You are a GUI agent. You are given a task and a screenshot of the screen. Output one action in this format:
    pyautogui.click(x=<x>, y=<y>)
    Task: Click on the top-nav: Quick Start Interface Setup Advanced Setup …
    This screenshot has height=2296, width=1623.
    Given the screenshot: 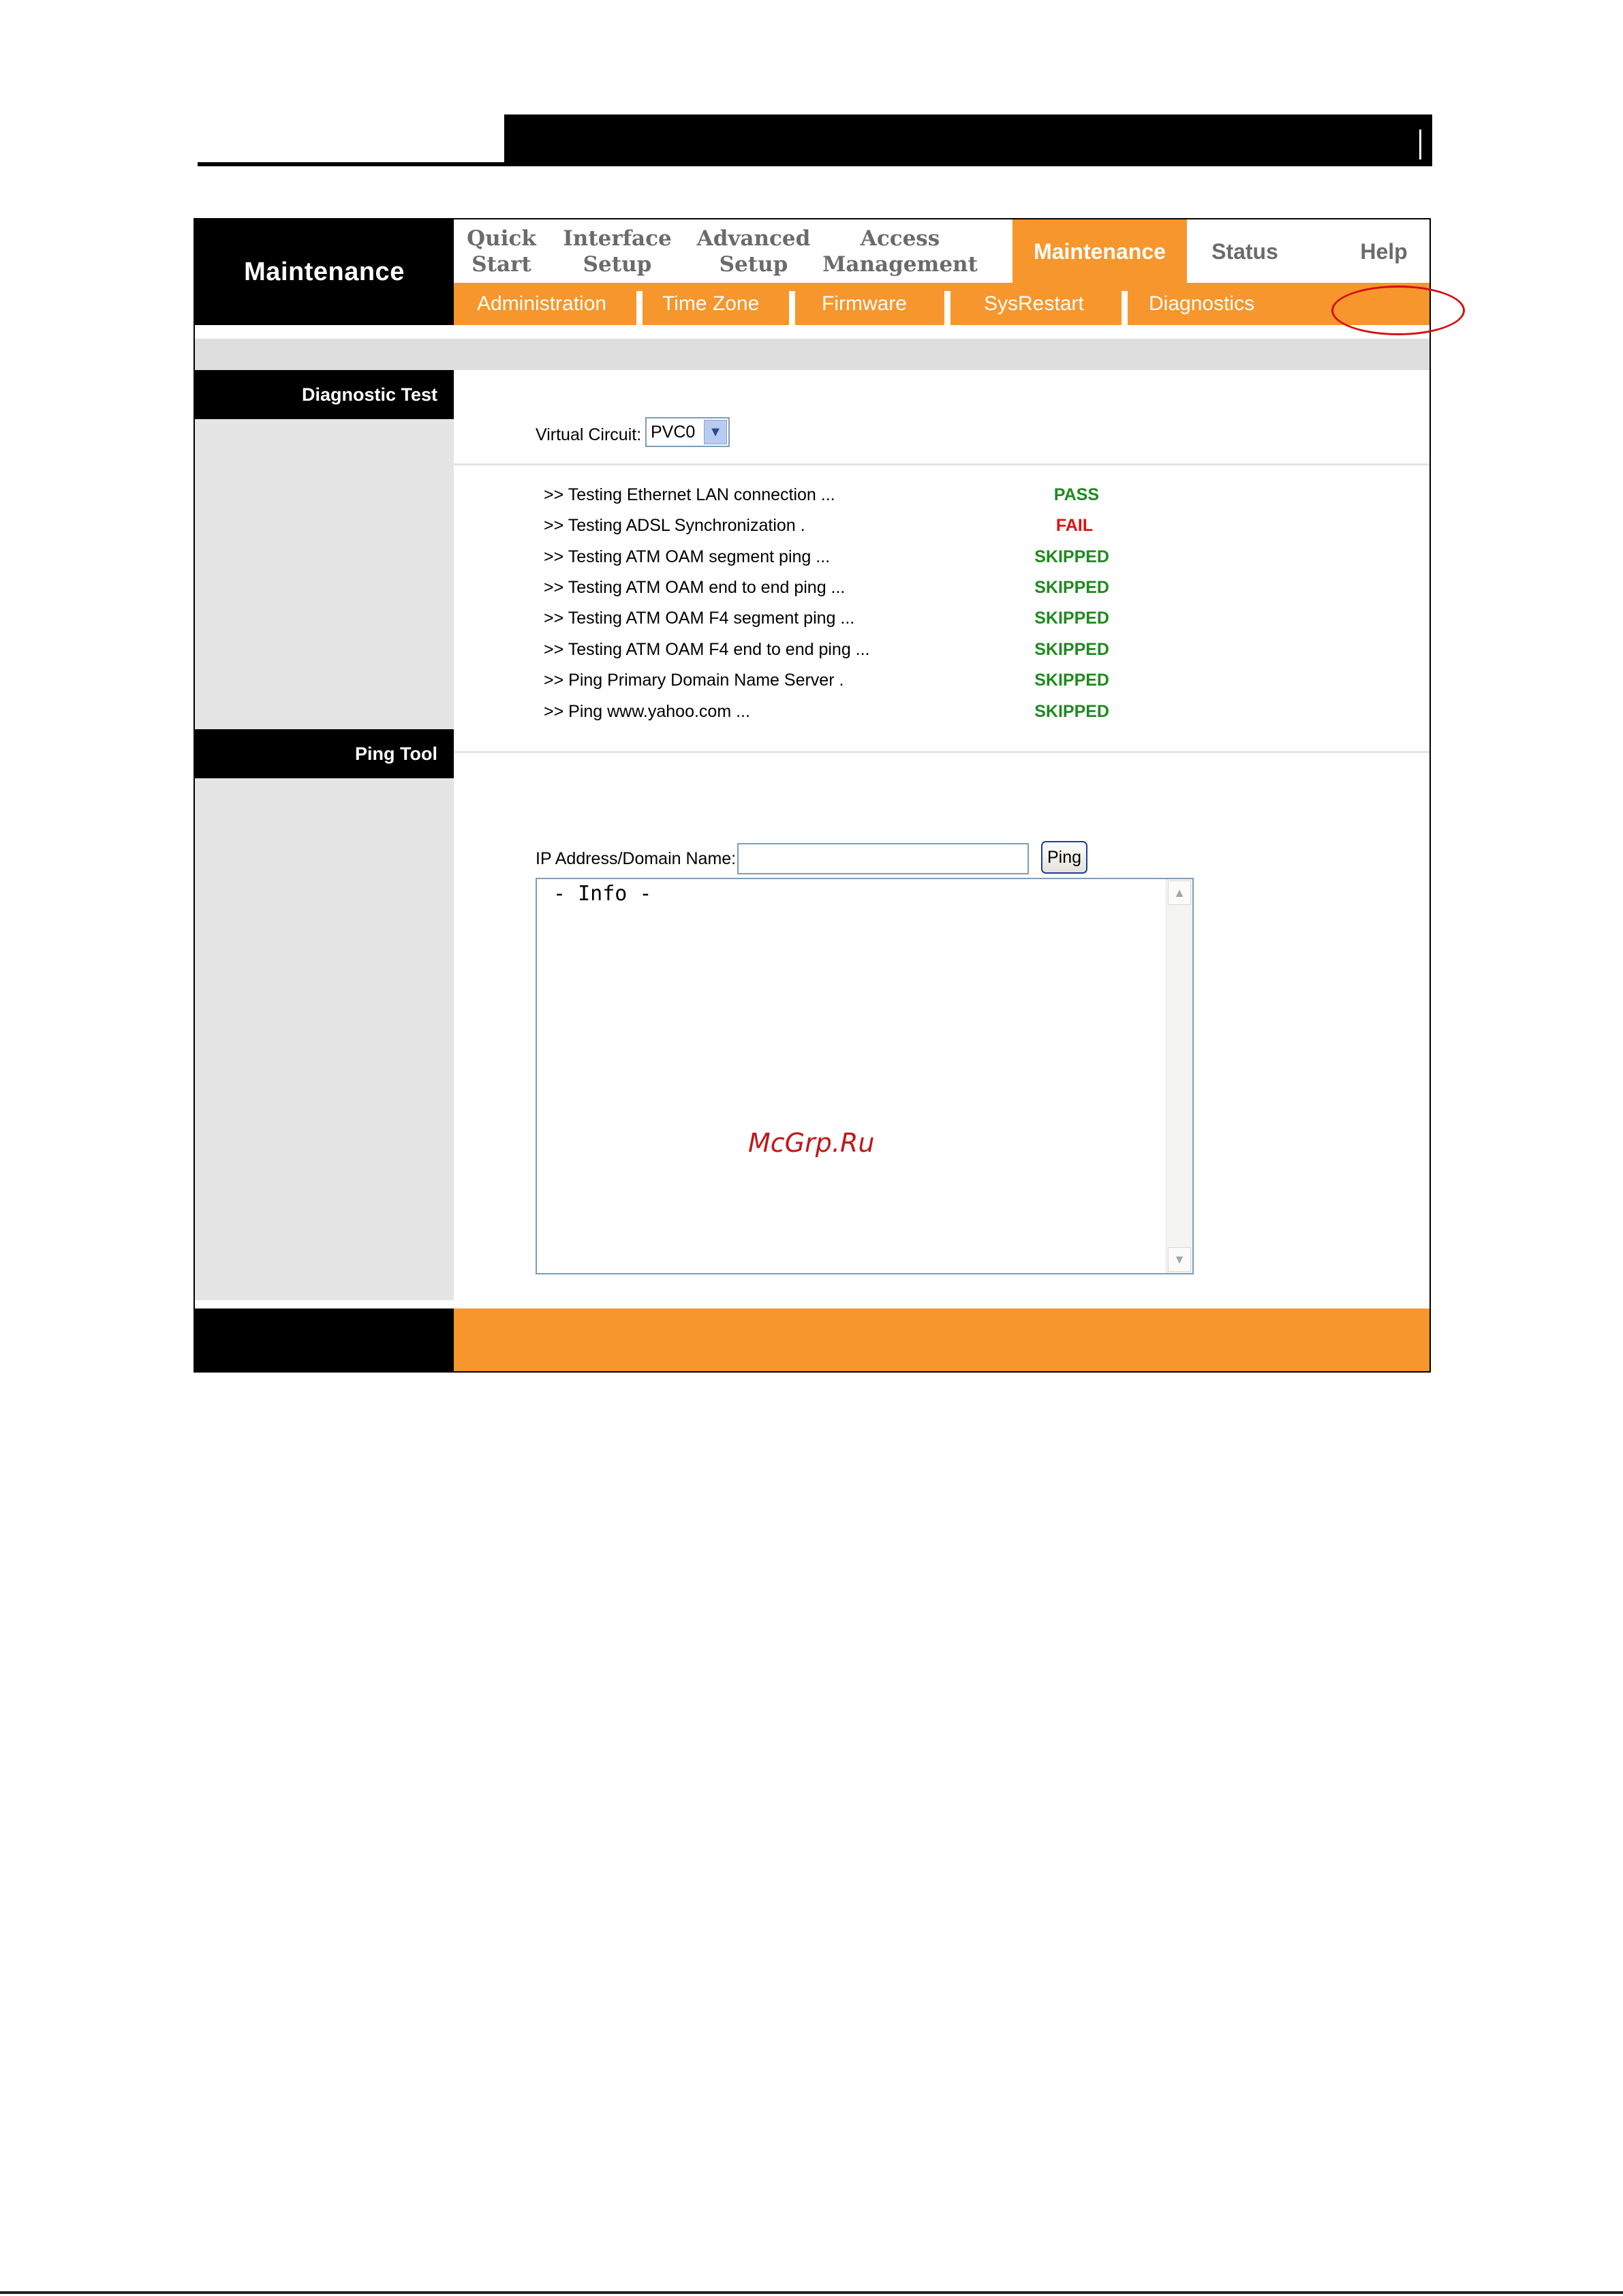 What is the action you would take?
    pyautogui.click(x=941, y=251)
    